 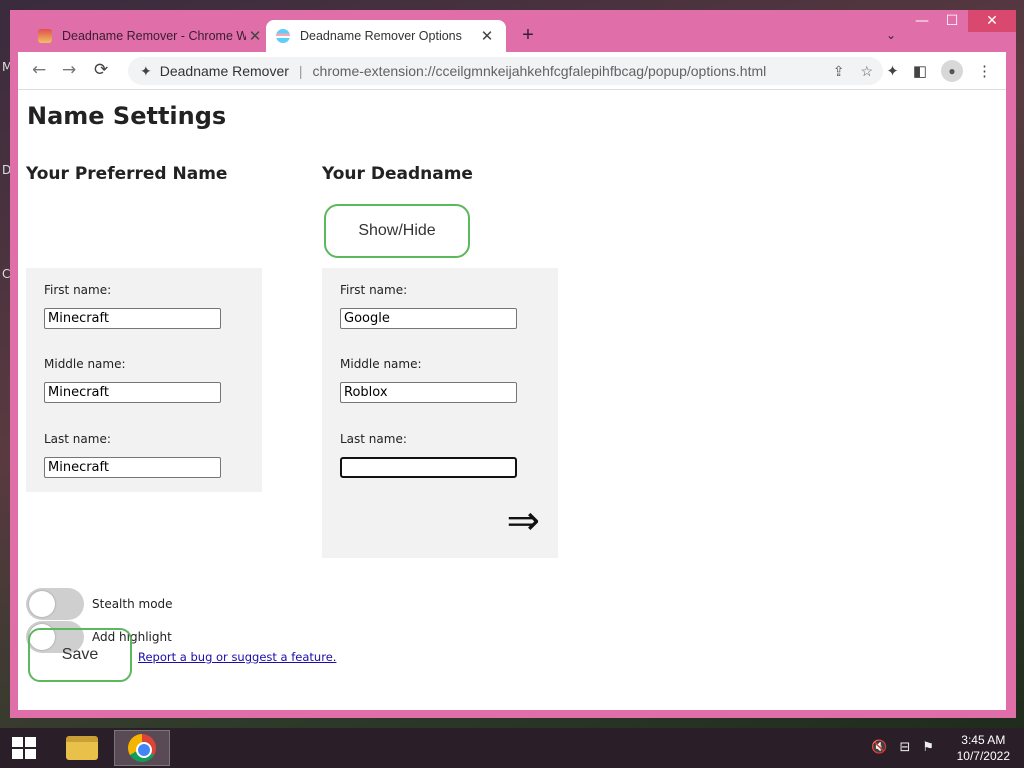 I want to click on extensions-icon: ✦, so click(x=892, y=71).